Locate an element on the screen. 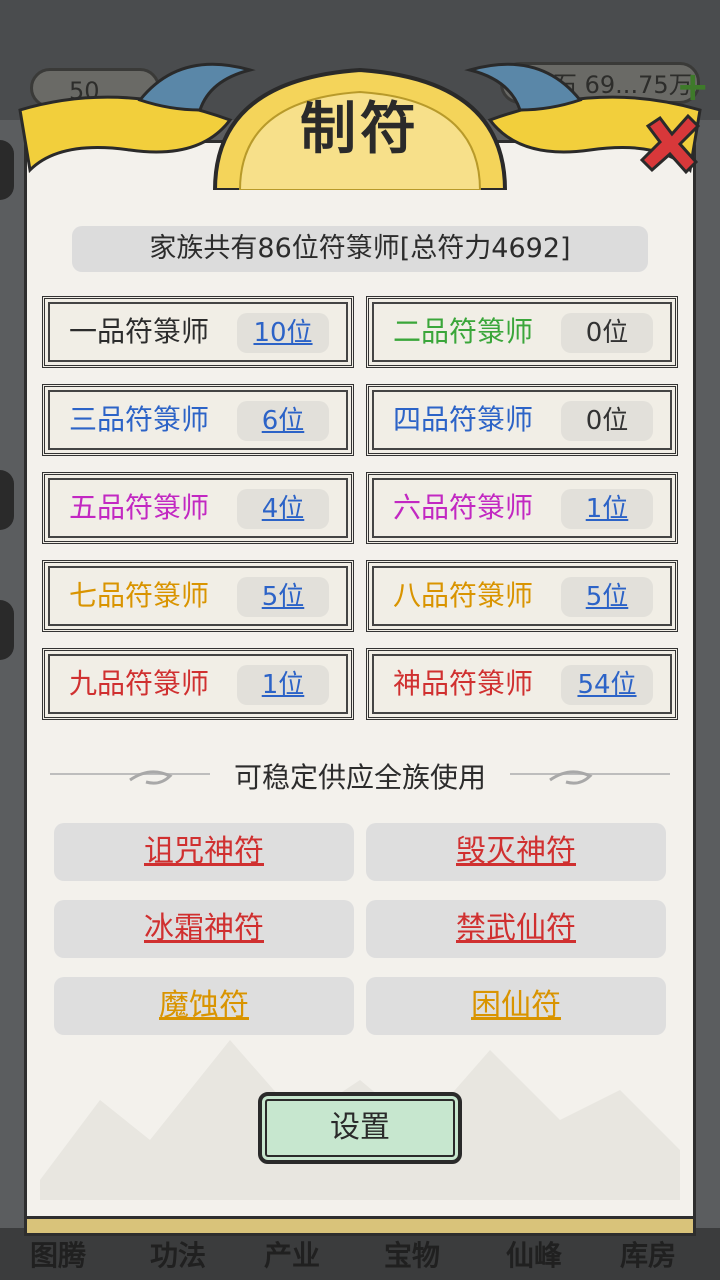 Image resolution: width=720 pixels, height=1280 pixels. rank-count: 4位 is located at coordinates (283, 509).